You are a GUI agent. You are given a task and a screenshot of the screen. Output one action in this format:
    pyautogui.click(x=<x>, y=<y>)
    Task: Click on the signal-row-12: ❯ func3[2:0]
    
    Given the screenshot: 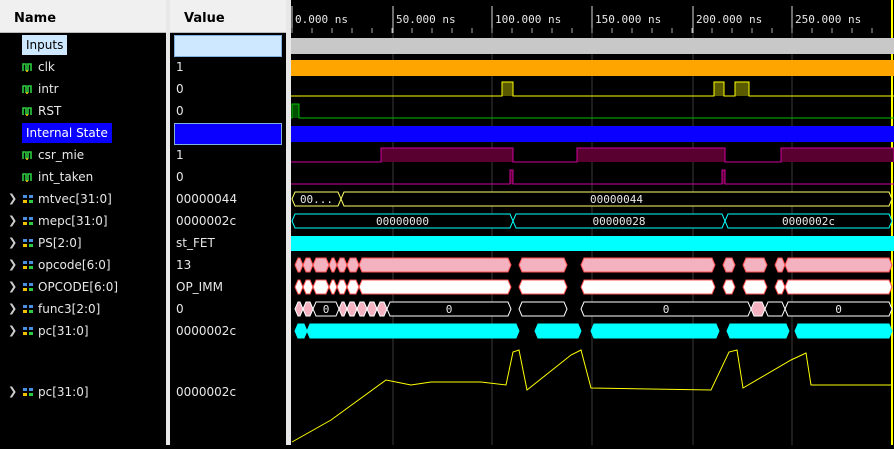 What is the action you would take?
    pyautogui.click(x=83, y=309)
    